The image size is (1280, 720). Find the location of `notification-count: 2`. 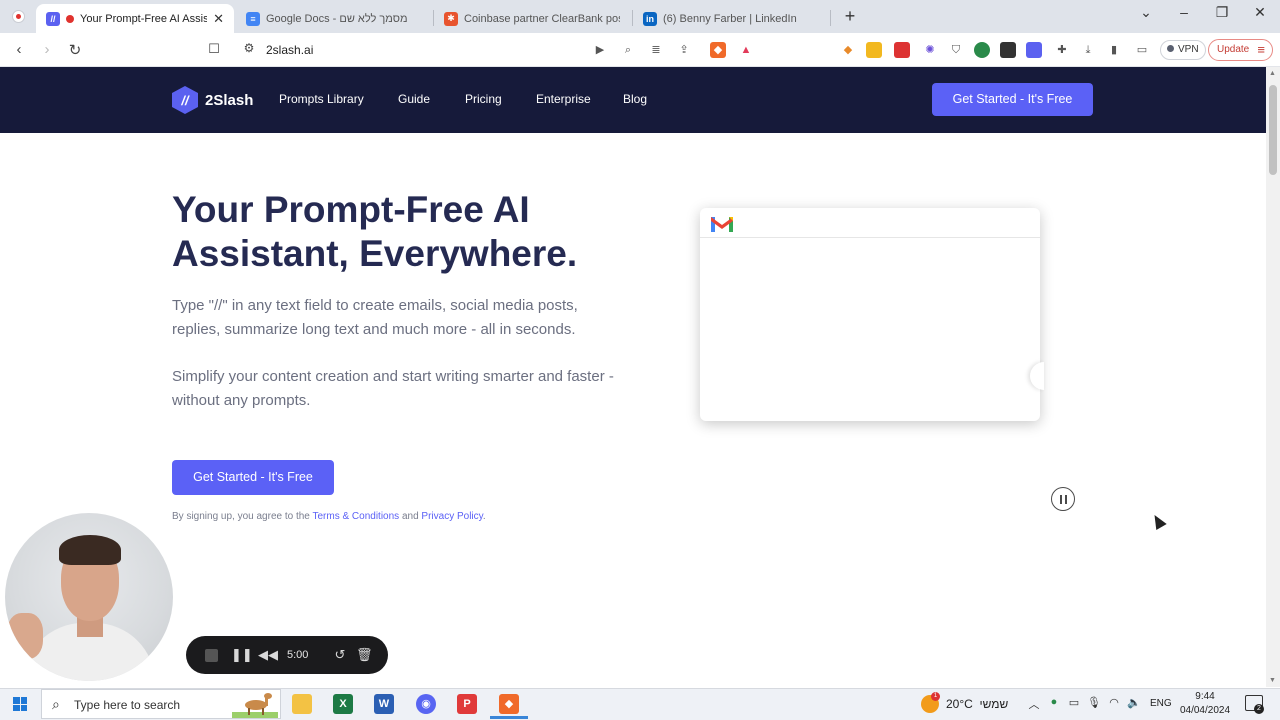

notification-count: 2 is located at coordinates (1259, 709).